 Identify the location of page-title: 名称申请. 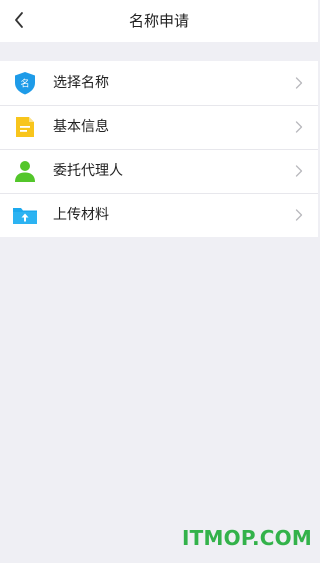
(158, 21).